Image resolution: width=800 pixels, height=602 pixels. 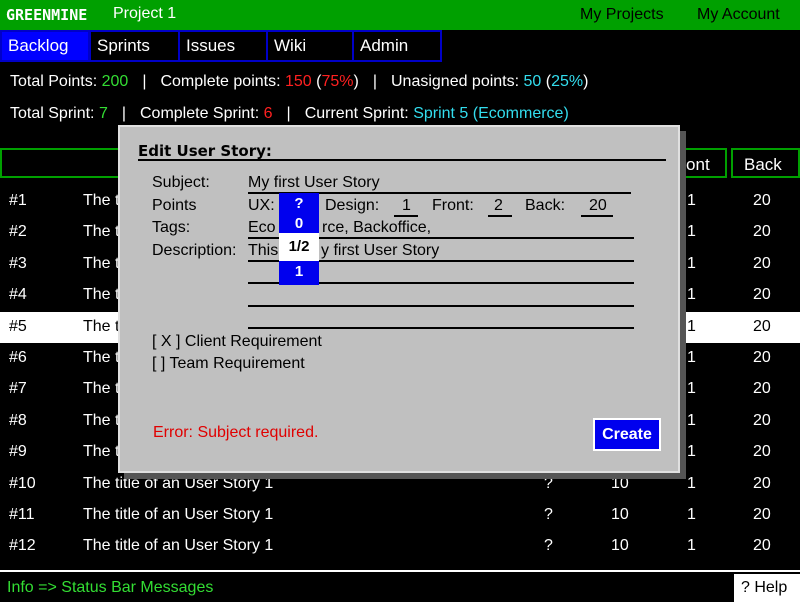 What do you see at coordinates (400, 546) in the screenshot?
I see `table-row: #12 The title of an User Story 1? 10 1 20` at bounding box center [400, 546].